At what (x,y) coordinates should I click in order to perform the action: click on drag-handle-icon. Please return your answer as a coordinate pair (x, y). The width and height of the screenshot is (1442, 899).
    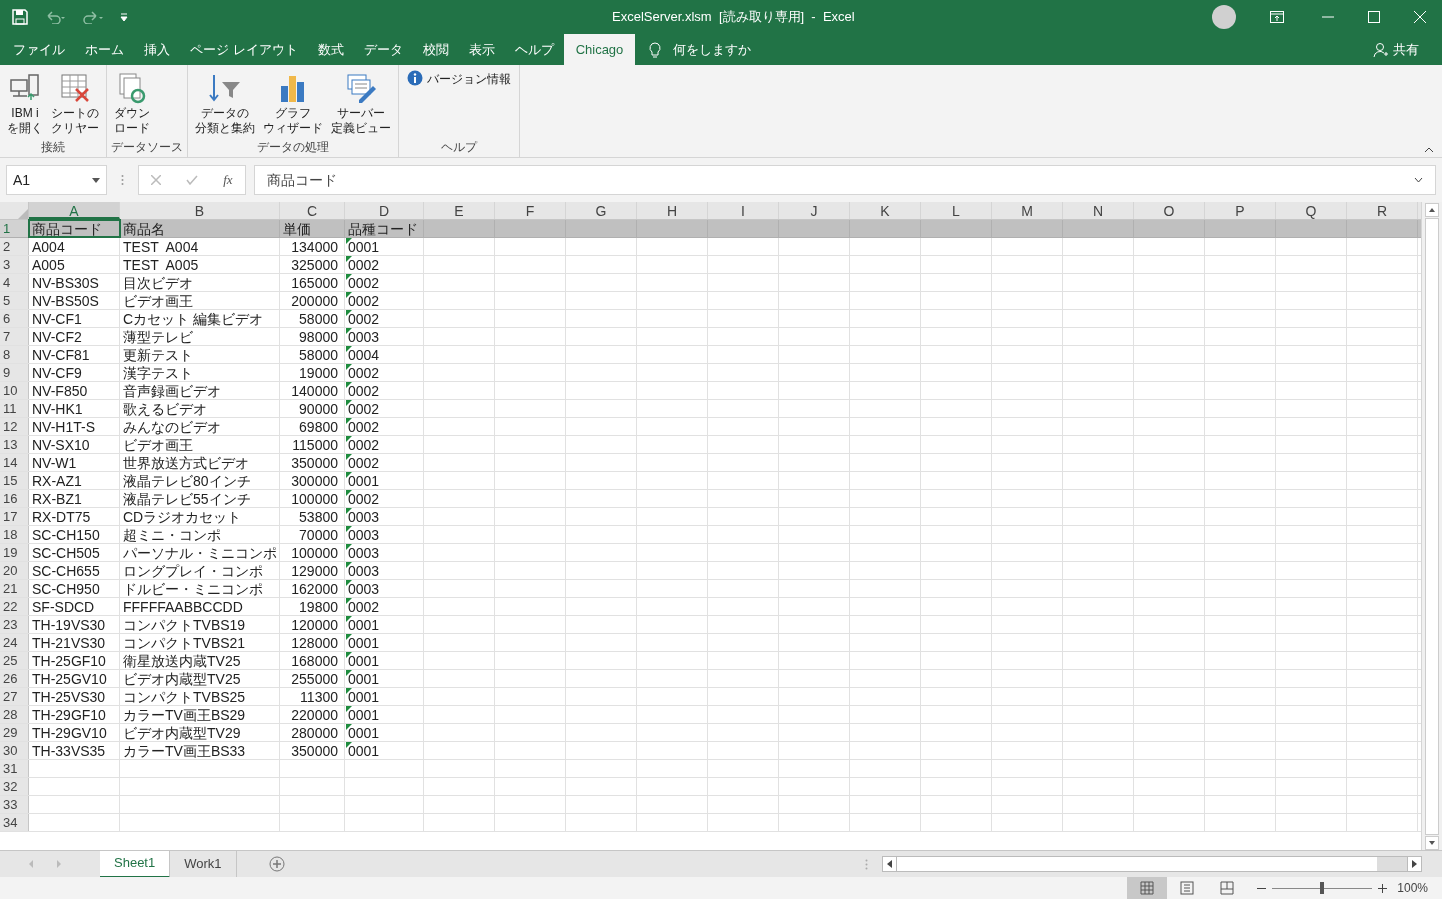
    Looking at the image, I should click on (122, 180).